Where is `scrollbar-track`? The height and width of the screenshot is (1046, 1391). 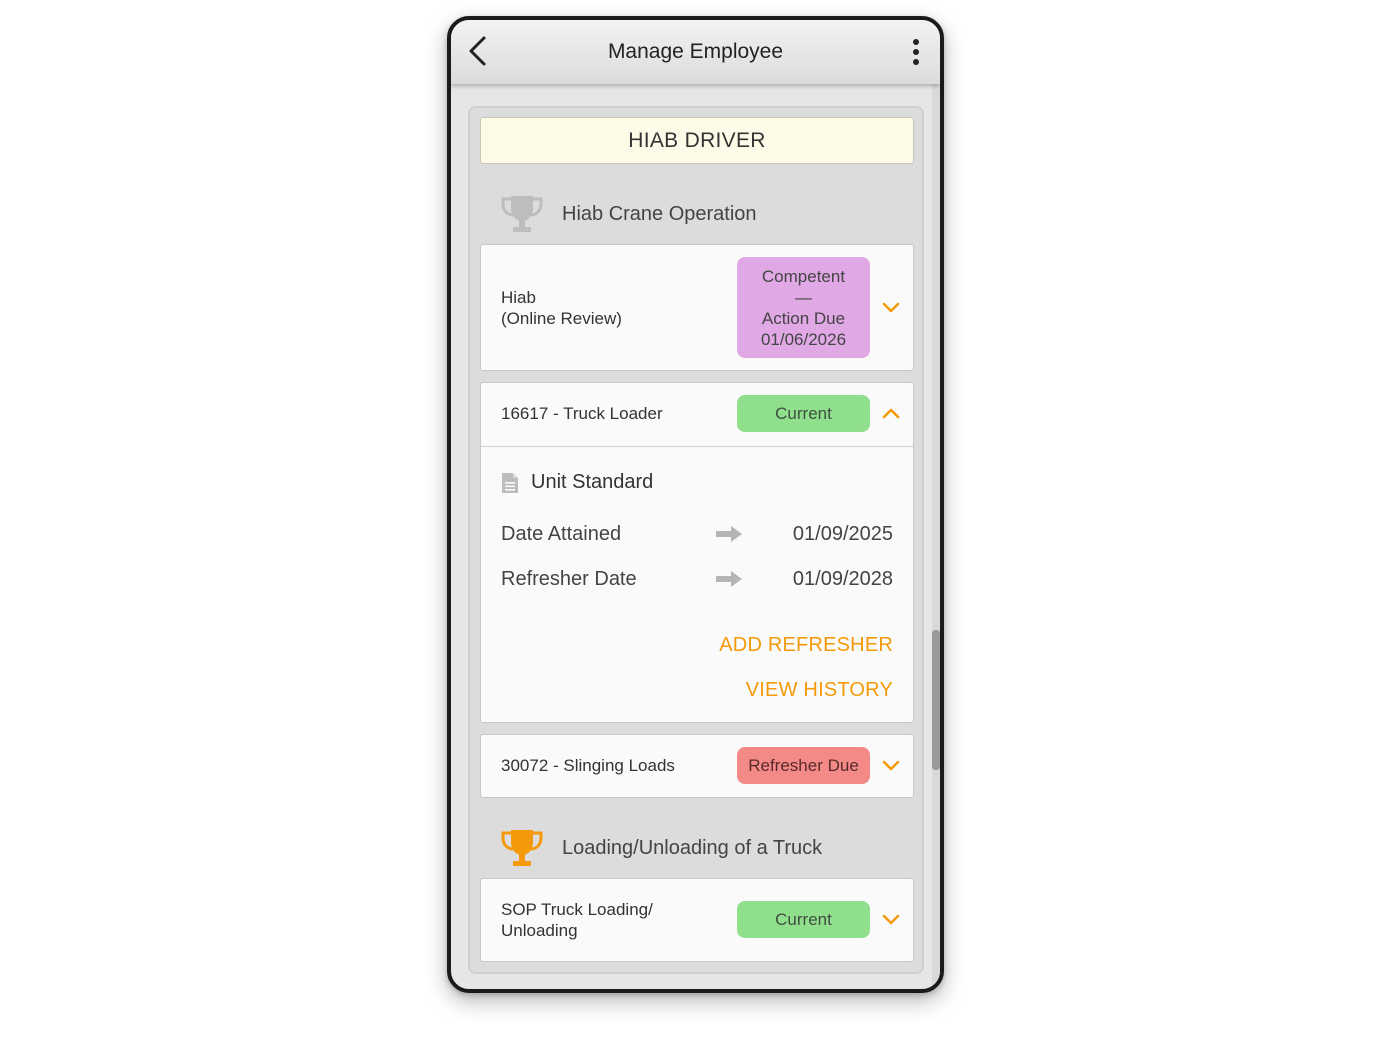 scrollbar-track is located at coordinates (936, 536).